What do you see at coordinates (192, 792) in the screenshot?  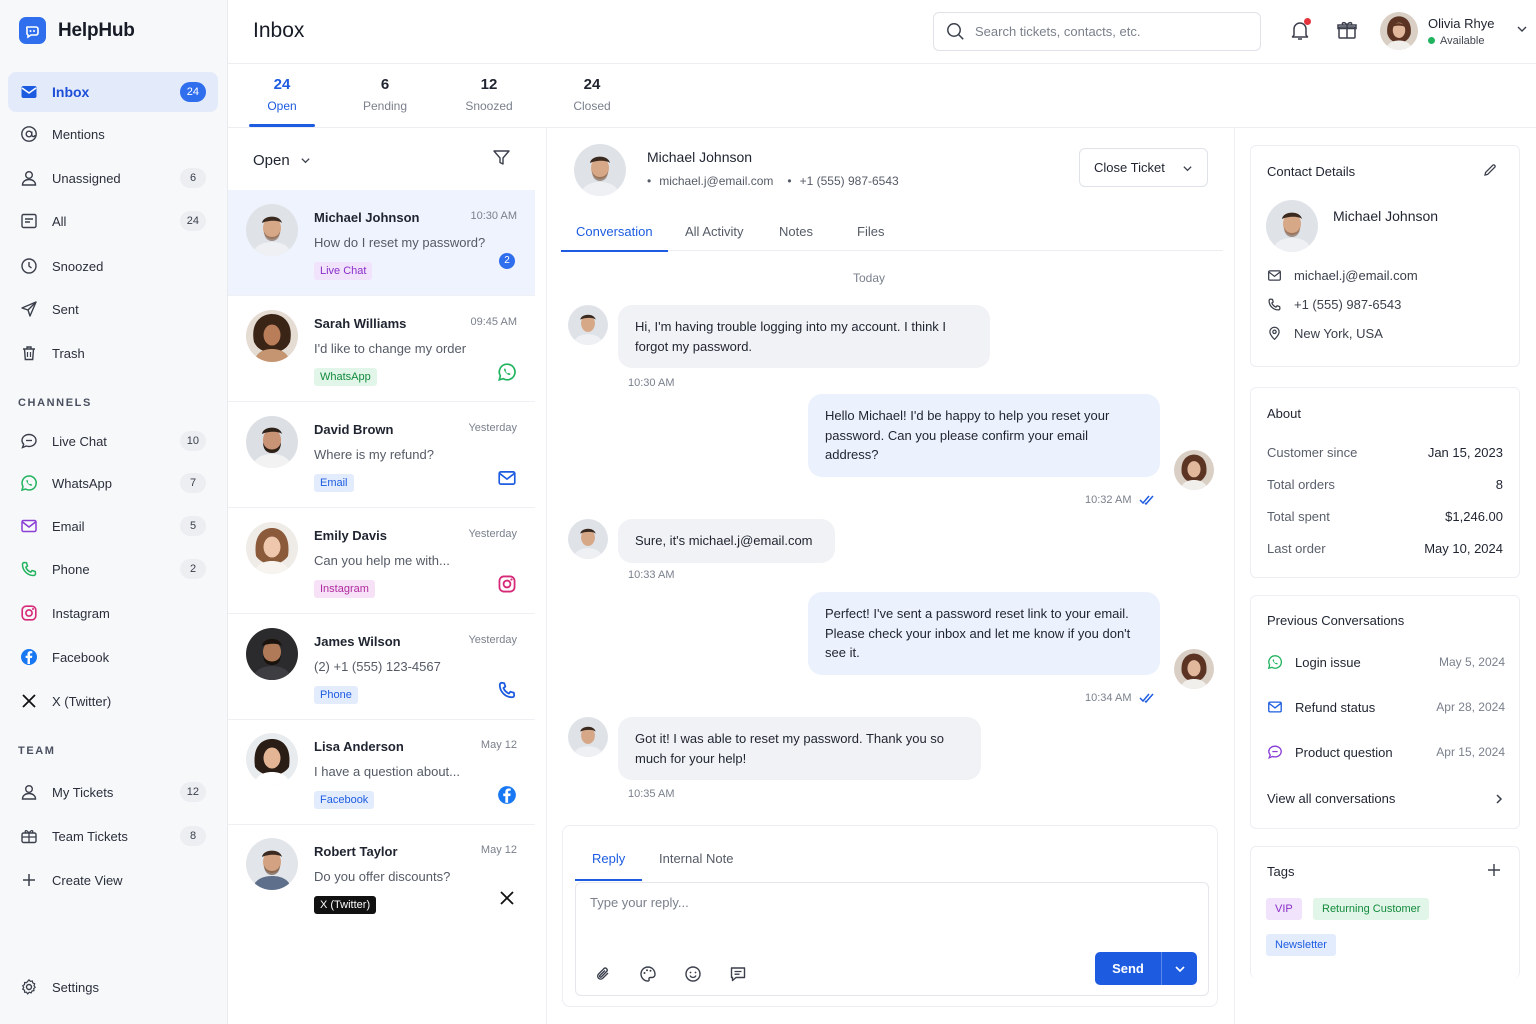 I see `count-badge: 12` at bounding box center [192, 792].